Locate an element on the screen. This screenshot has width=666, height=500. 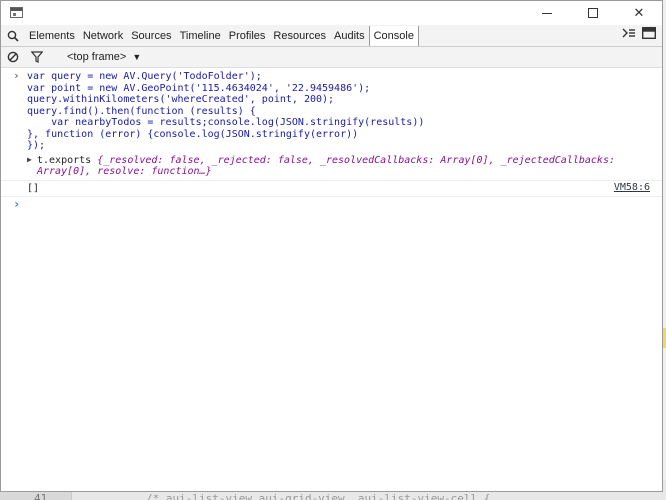
search-icon is located at coordinates (13, 36).